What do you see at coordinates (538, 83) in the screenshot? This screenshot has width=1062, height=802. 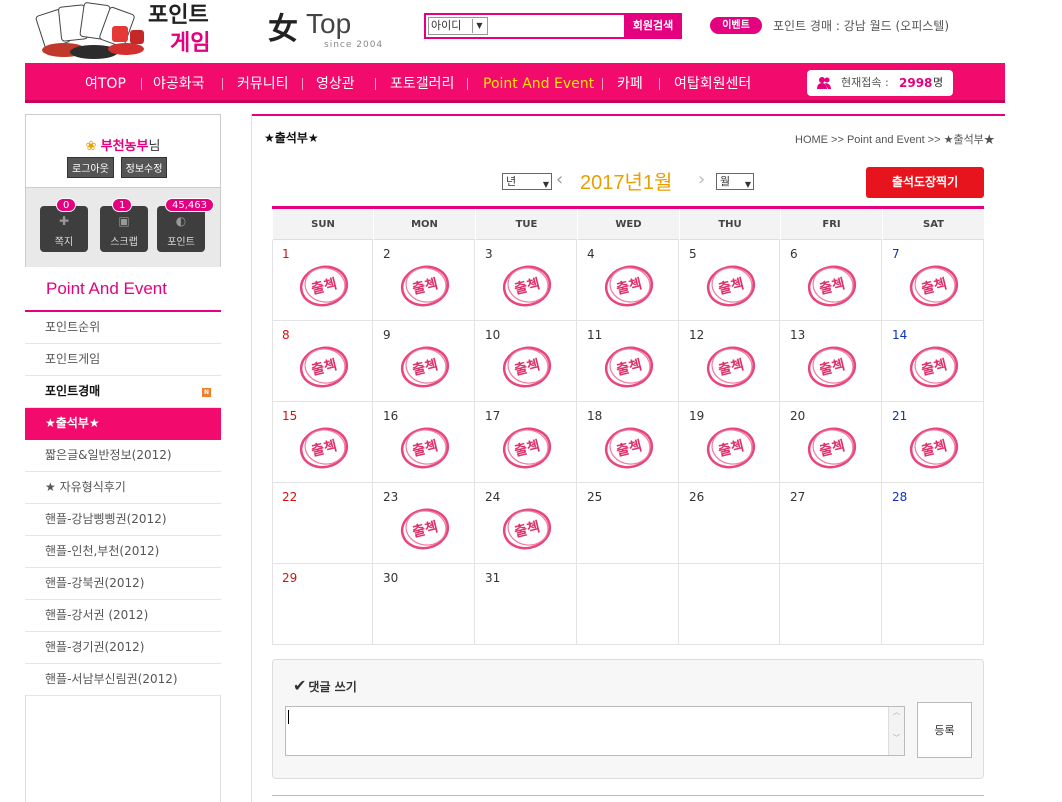 I see `nav-item-point-event: Point And Event` at bounding box center [538, 83].